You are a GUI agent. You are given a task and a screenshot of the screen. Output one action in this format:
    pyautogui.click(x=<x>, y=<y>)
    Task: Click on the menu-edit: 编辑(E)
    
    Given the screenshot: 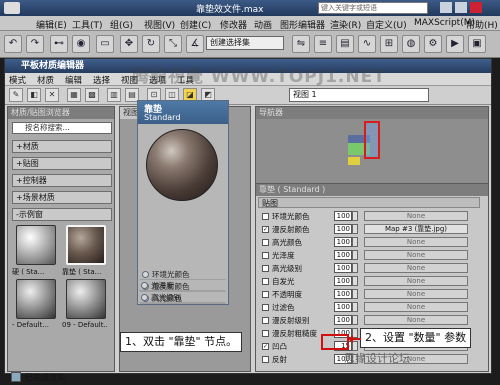 What is the action you would take?
    pyautogui.click(x=51, y=24)
    